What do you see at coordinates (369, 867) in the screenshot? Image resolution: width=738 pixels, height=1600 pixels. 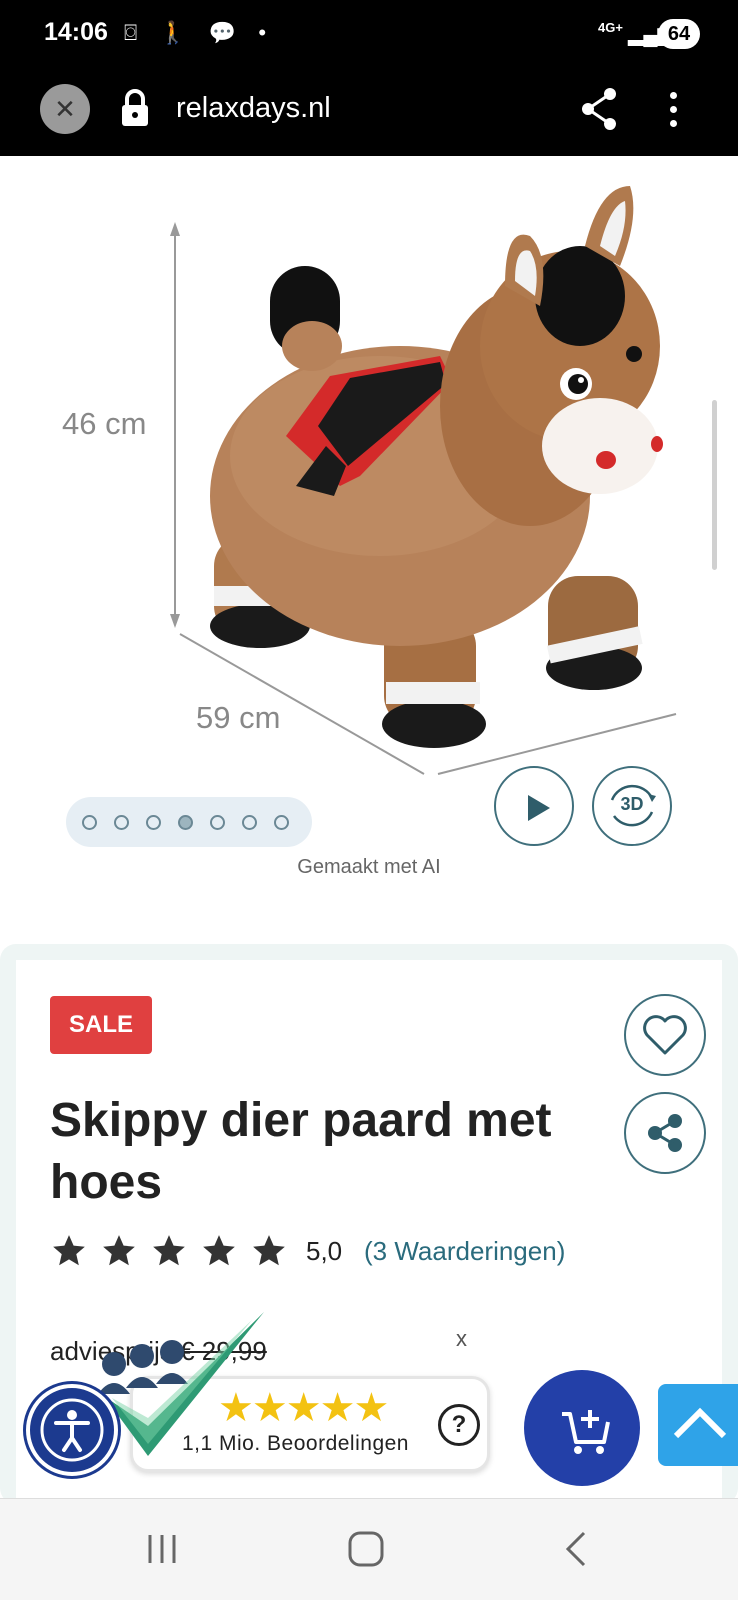 I see `ai-caption: Gemaakt met AI` at bounding box center [369, 867].